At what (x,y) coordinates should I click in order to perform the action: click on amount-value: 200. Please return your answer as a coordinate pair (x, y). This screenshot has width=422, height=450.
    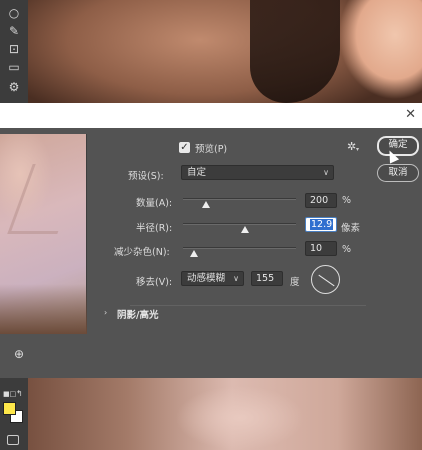
    Looking at the image, I should click on (319, 200).